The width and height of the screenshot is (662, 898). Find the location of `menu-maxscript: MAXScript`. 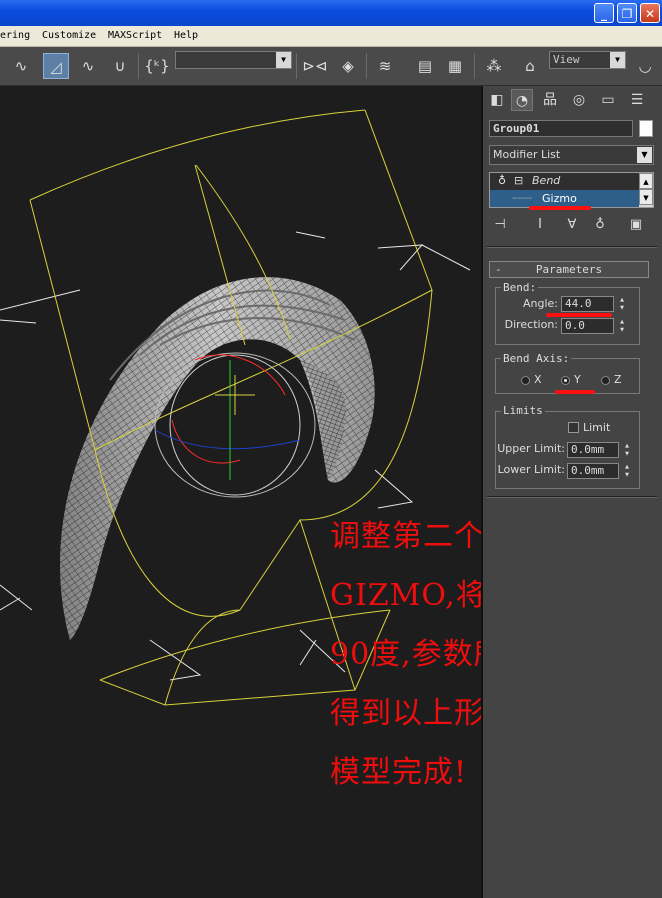

menu-maxscript: MAXScript is located at coordinates (135, 35).